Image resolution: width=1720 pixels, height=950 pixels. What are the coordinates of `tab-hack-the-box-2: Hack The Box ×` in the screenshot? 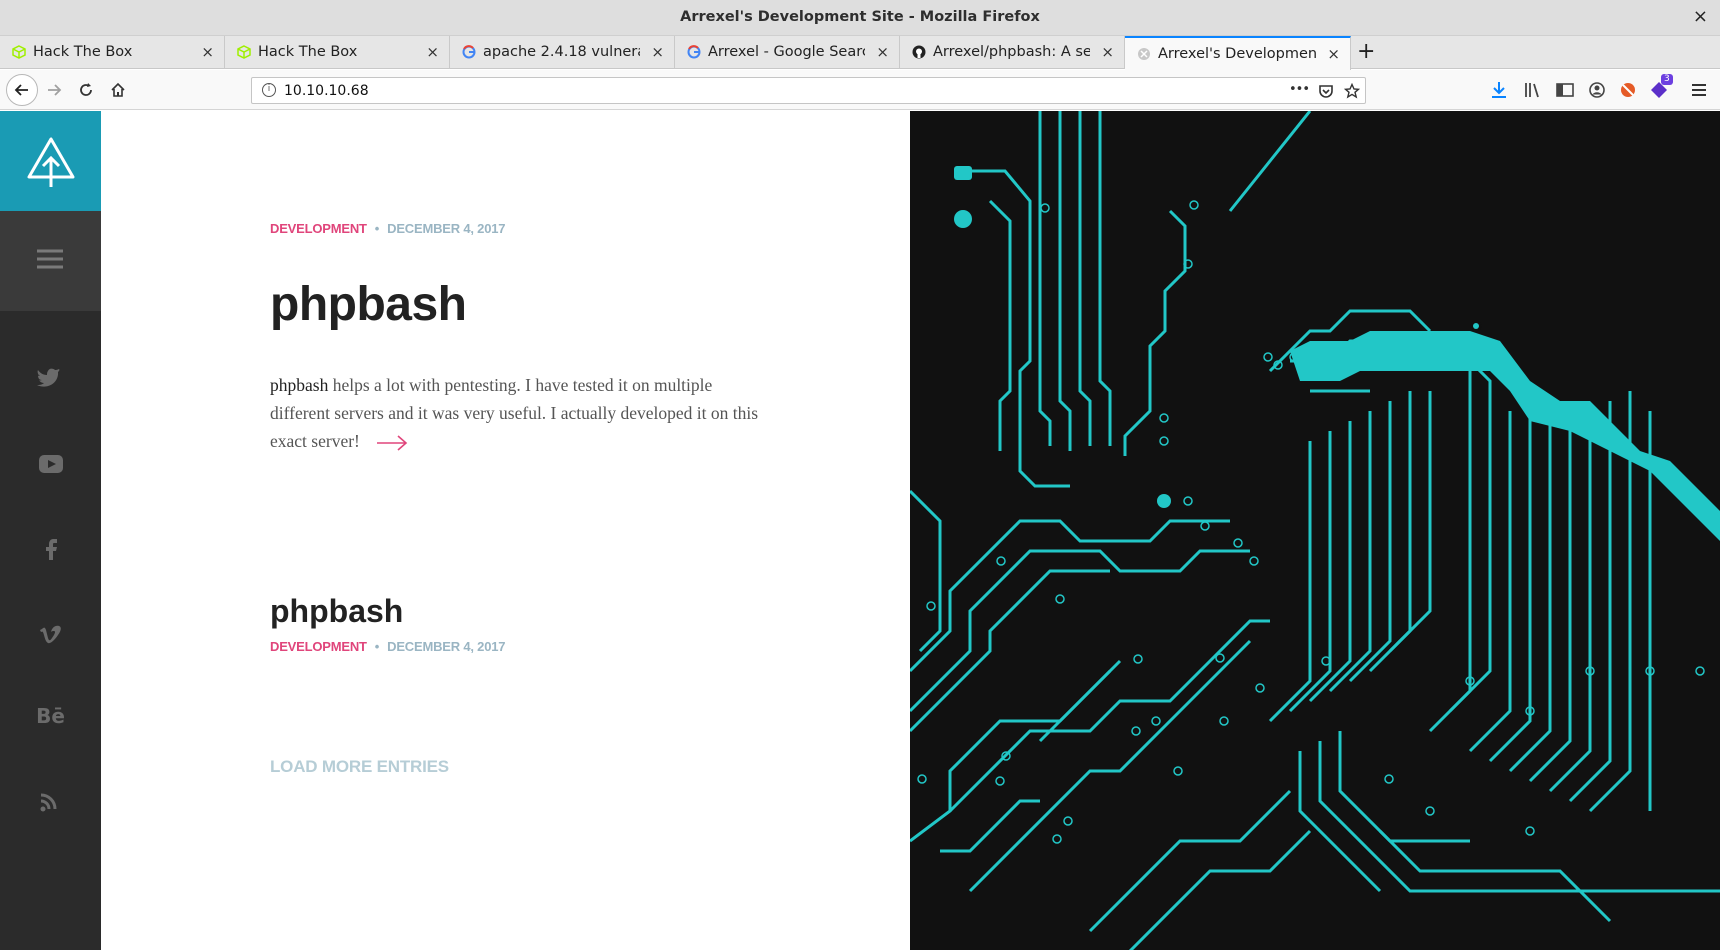 It's located at (337, 52).